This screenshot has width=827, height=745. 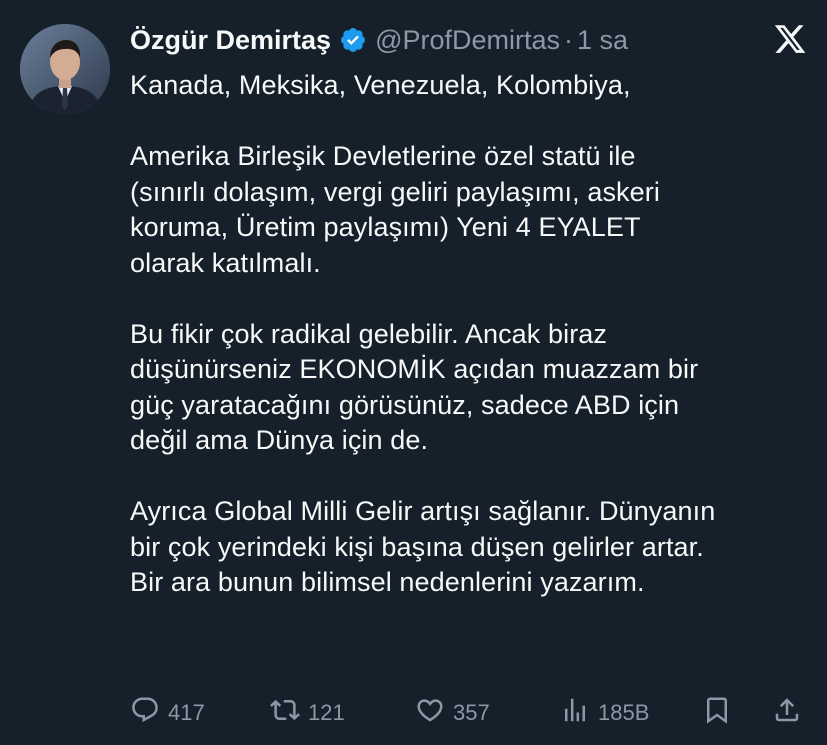 What do you see at coordinates (279, 440) in the screenshot?
I see `tweet-line: değil ama Dünya için de.` at bounding box center [279, 440].